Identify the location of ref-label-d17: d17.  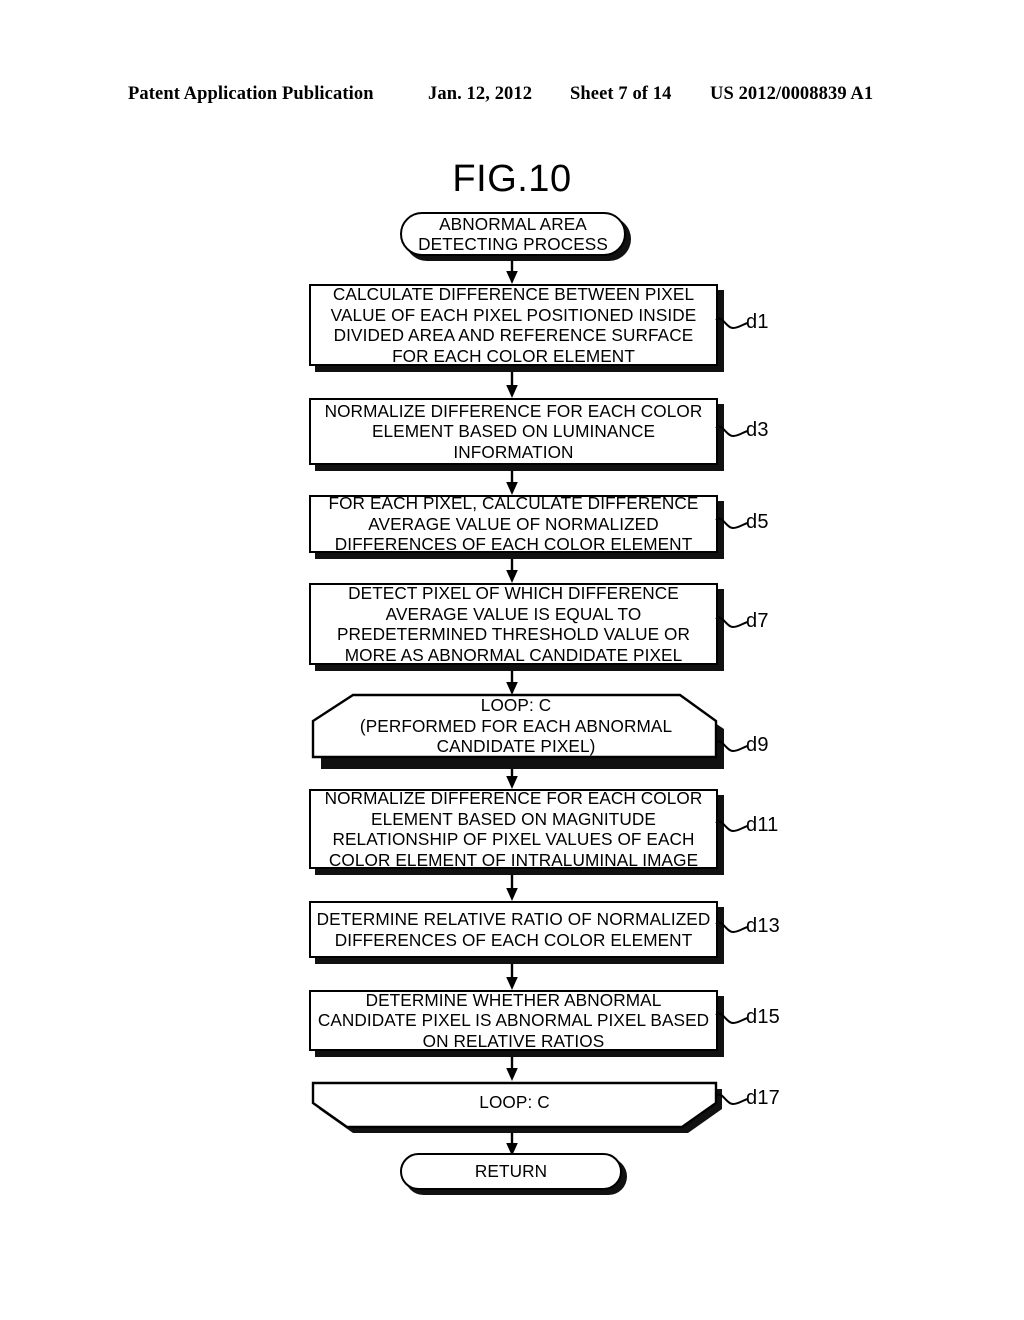
(763, 1098).